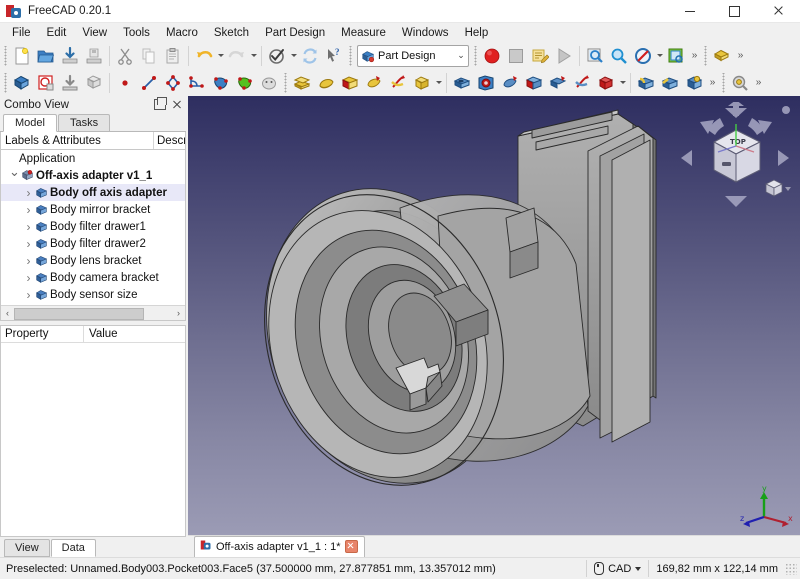 Image resolution: width=800 pixels, height=579 pixels. I want to click on maximize-button, so click(734, 11).